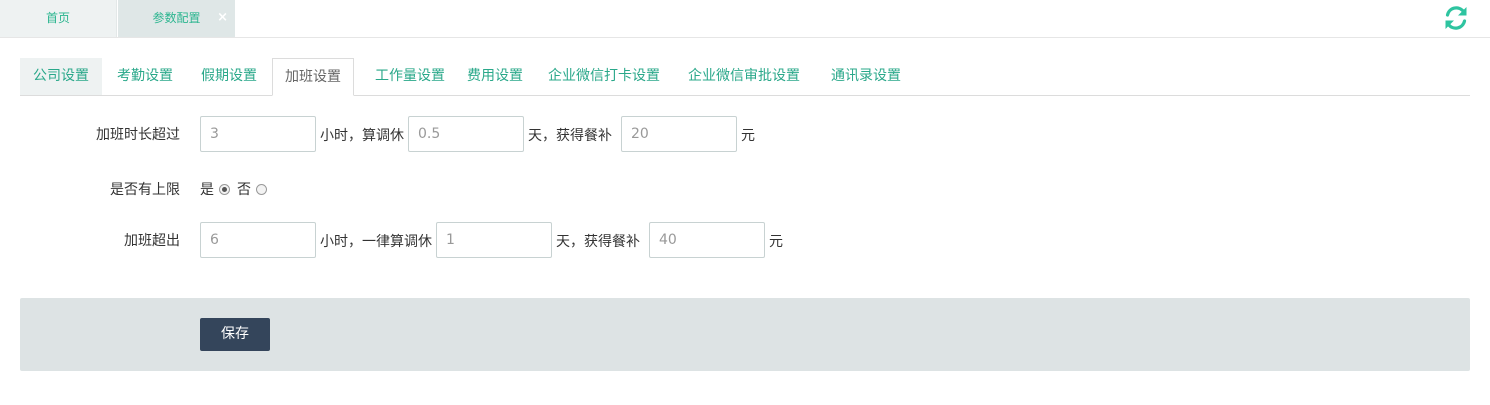  I want to click on overtime-exceed-label: 加班超出, so click(152, 241).